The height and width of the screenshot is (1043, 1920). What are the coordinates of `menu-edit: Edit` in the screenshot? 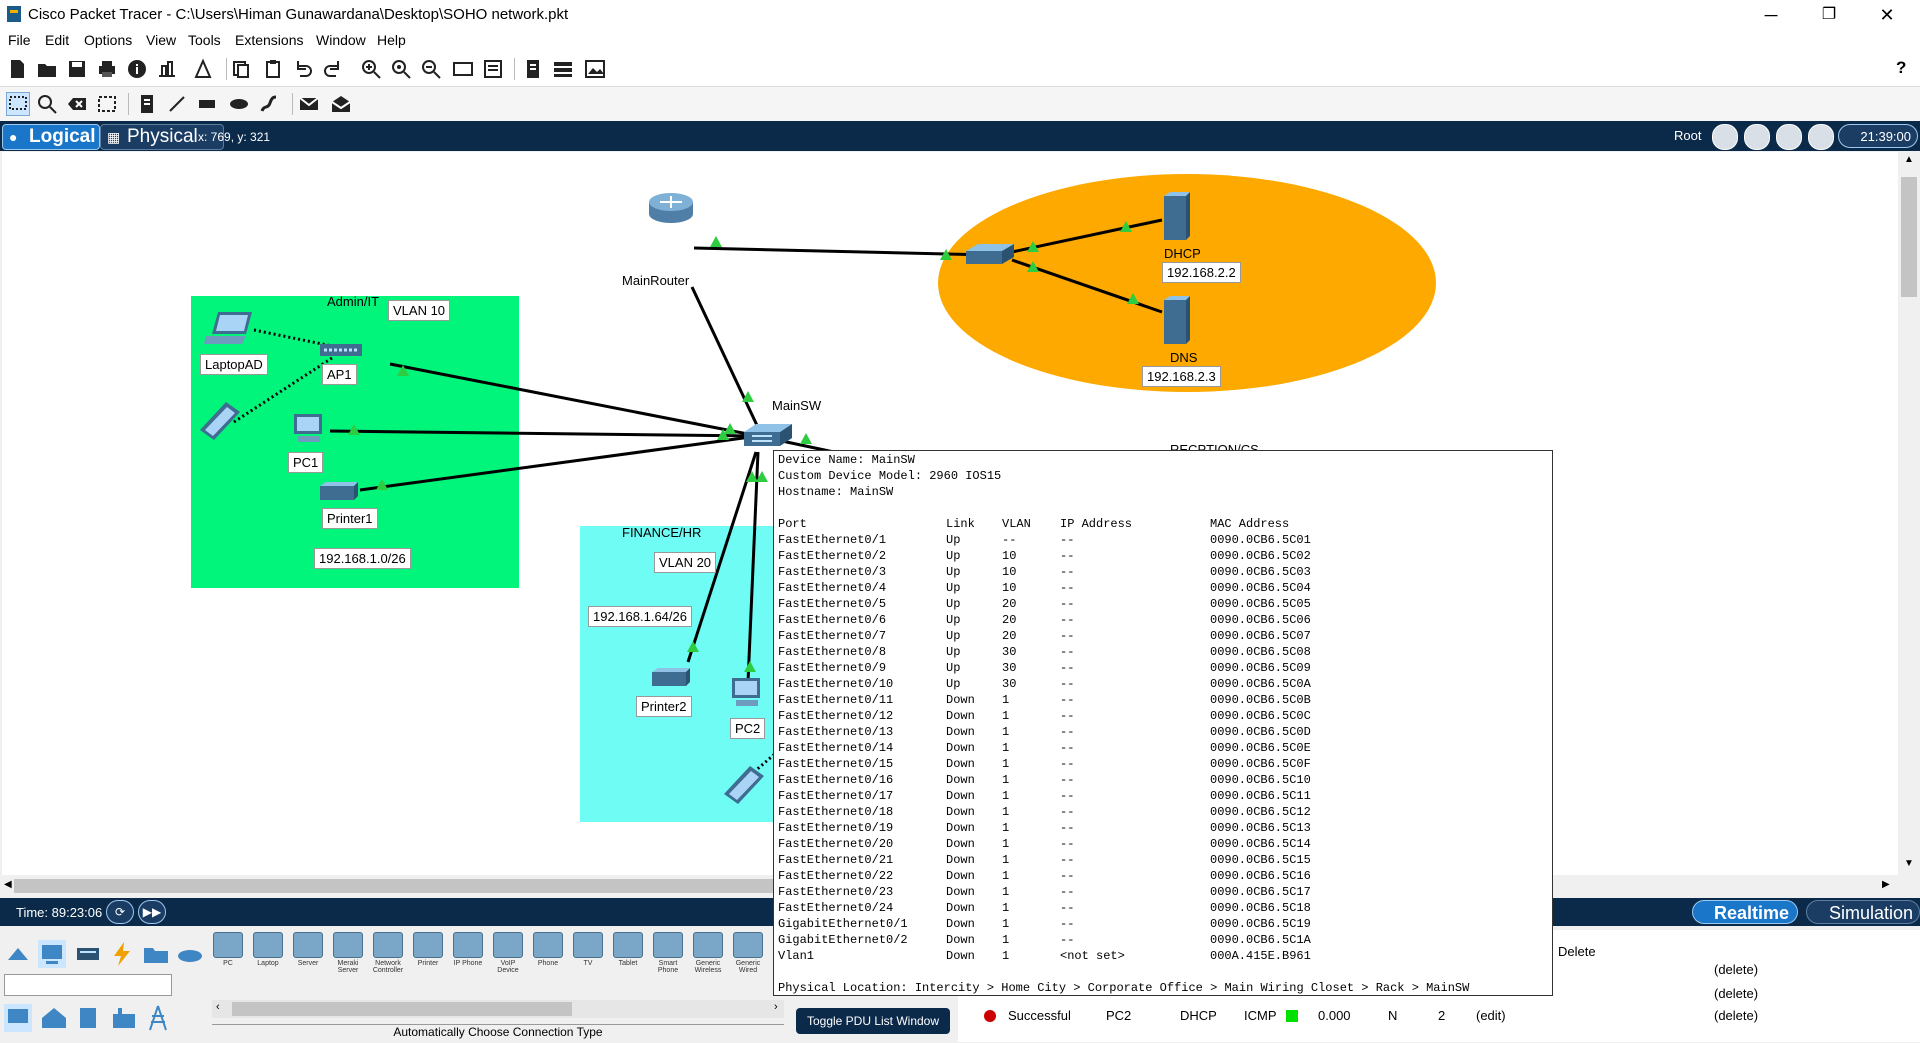 It's located at (57, 40).